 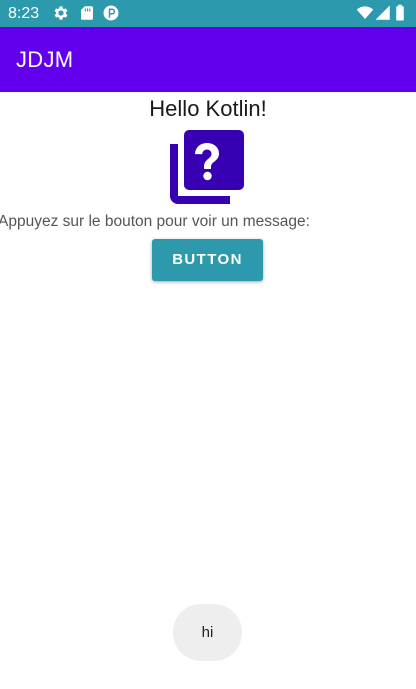 What do you see at coordinates (24, 13) in the screenshot?
I see `status-time: 8:23` at bounding box center [24, 13].